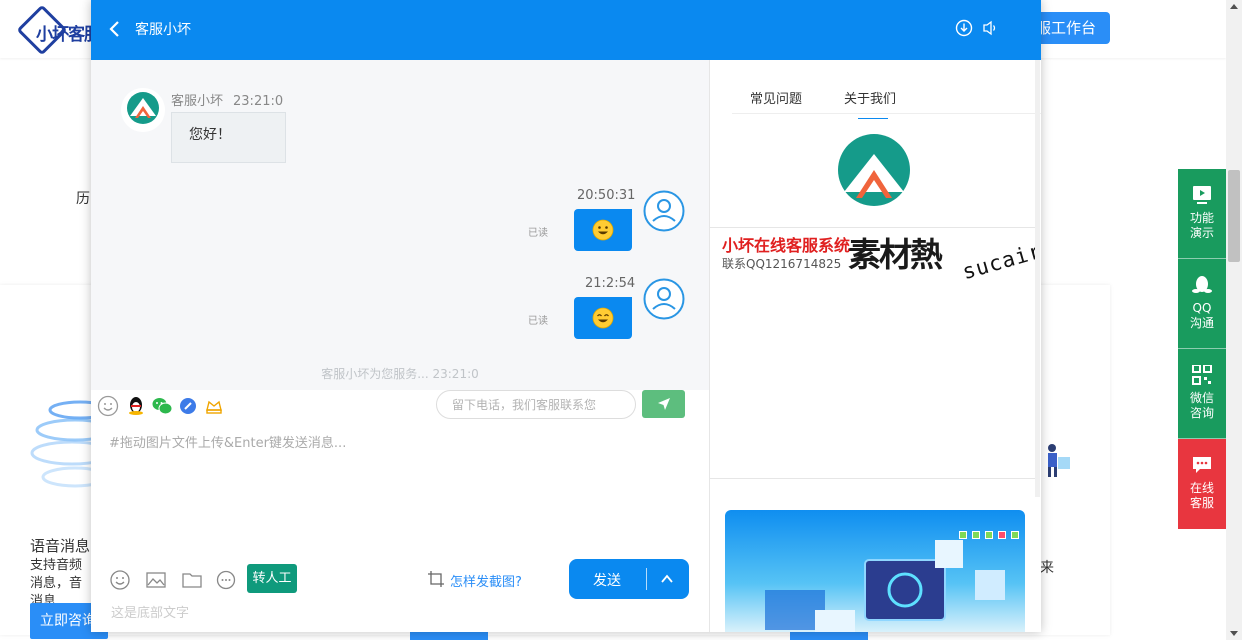  What do you see at coordinates (116, 29) in the screenshot?
I see `back-icon` at bounding box center [116, 29].